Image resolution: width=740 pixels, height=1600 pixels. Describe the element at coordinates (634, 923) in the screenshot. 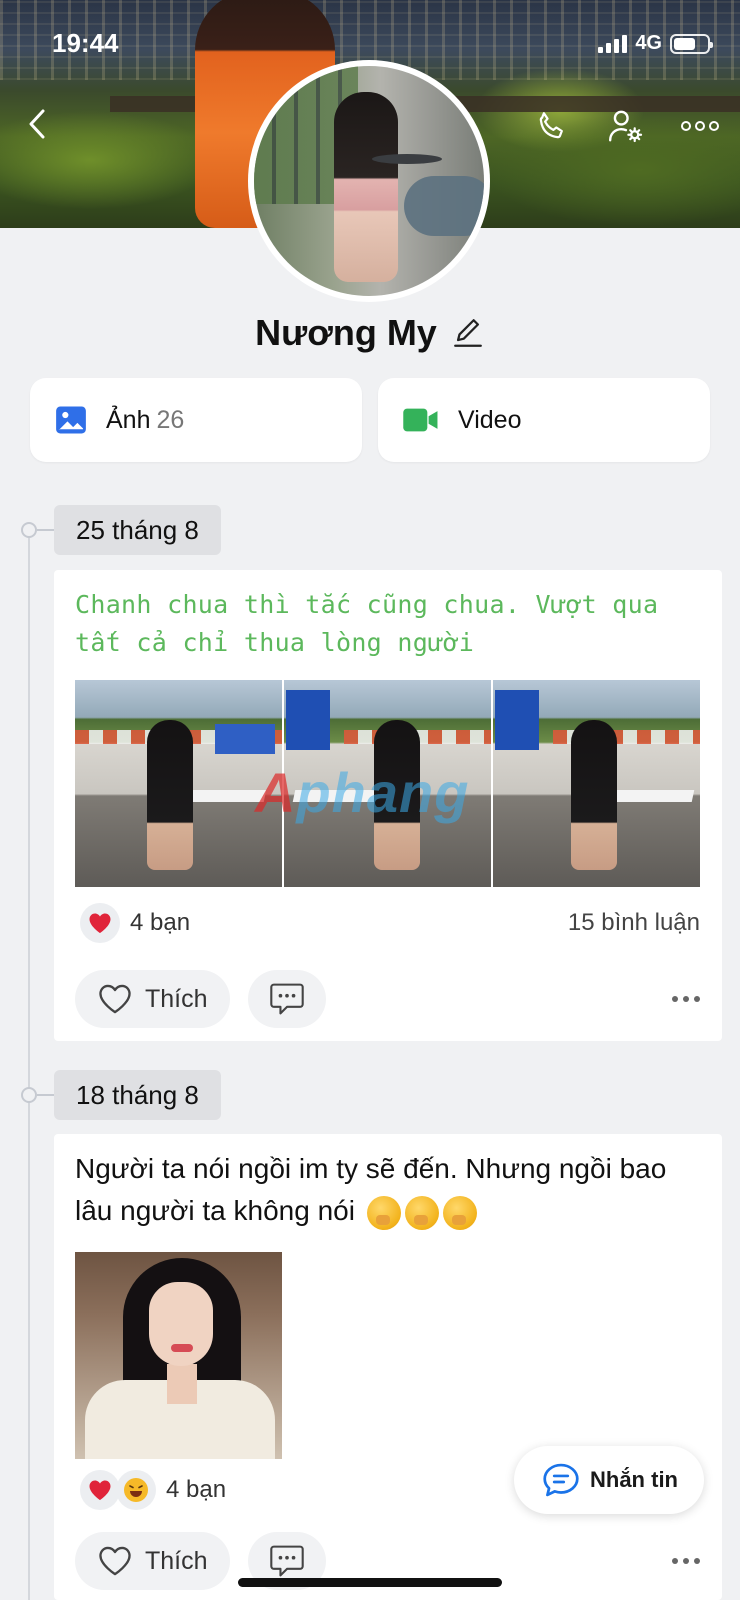

I see `comment-count: 15 bình luận` at that location.